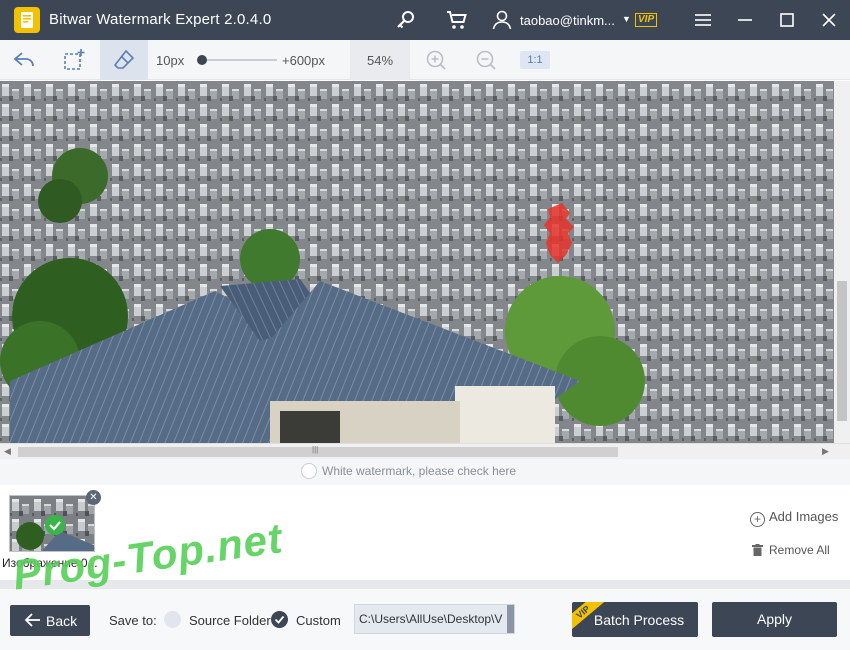 The width and height of the screenshot is (850, 650). I want to click on menu-icon, so click(703, 20).